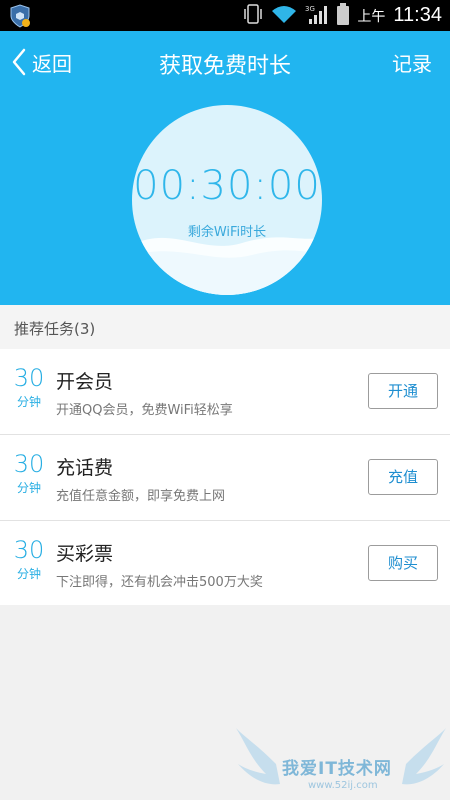 This screenshot has height=800, width=450. What do you see at coordinates (417, 15) in the screenshot?
I see `status-time: 11:34` at bounding box center [417, 15].